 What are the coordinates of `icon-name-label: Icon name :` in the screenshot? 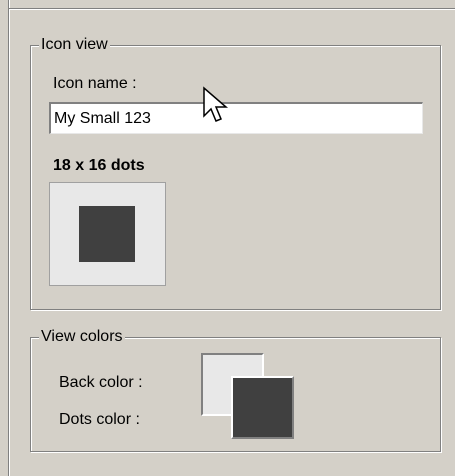 It's located at (95, 83).